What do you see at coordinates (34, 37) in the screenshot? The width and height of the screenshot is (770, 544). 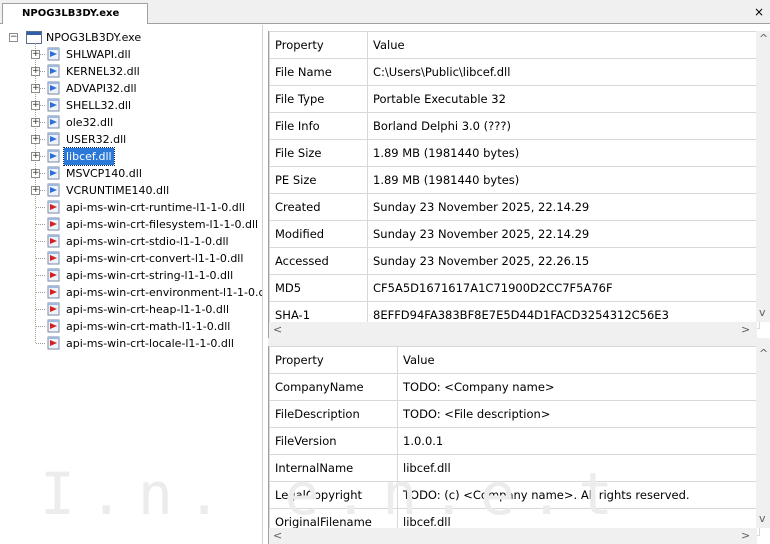 I see `executable-icon` at bounding box center [34, 37].